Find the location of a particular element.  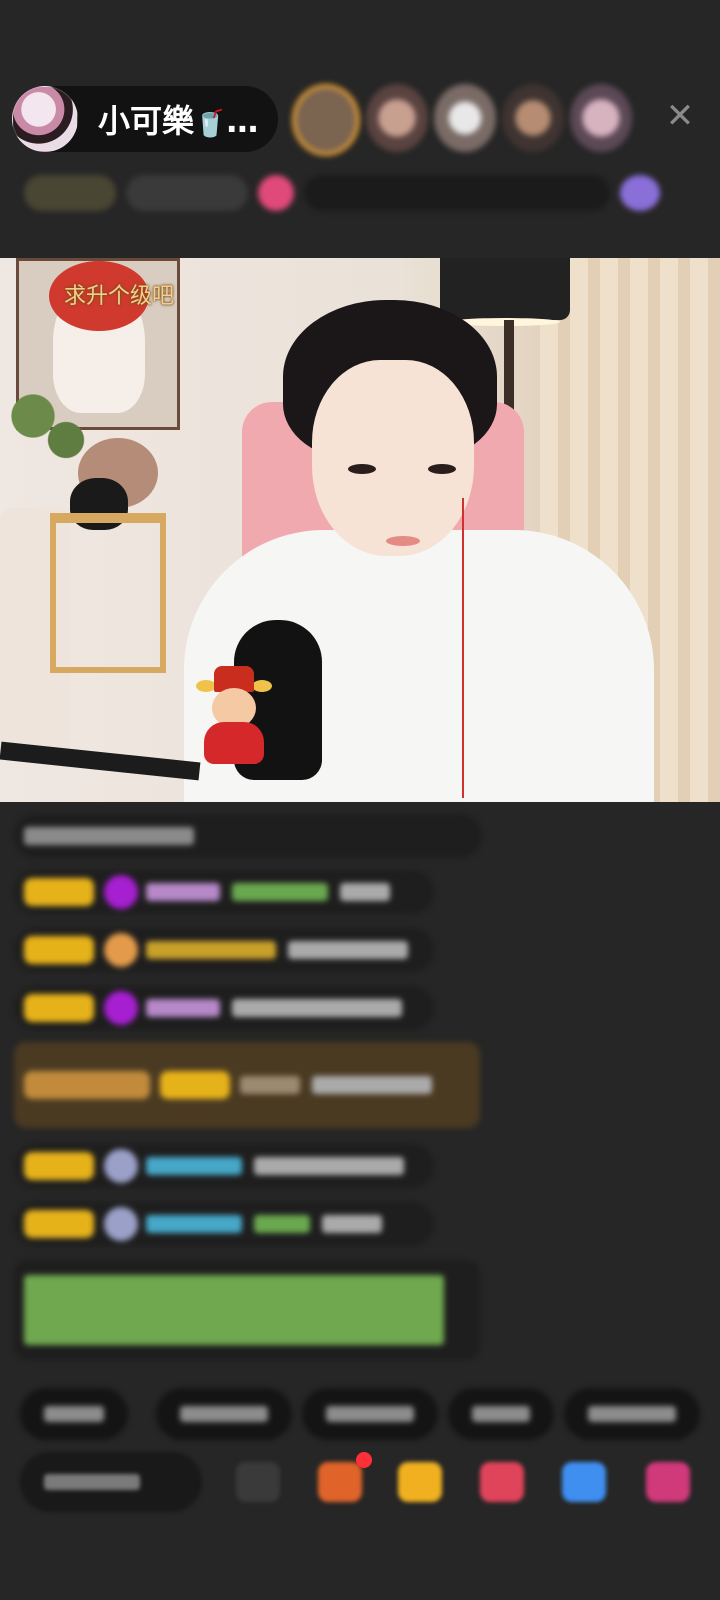

video-mic-arm is located at coordinates (100, 761).